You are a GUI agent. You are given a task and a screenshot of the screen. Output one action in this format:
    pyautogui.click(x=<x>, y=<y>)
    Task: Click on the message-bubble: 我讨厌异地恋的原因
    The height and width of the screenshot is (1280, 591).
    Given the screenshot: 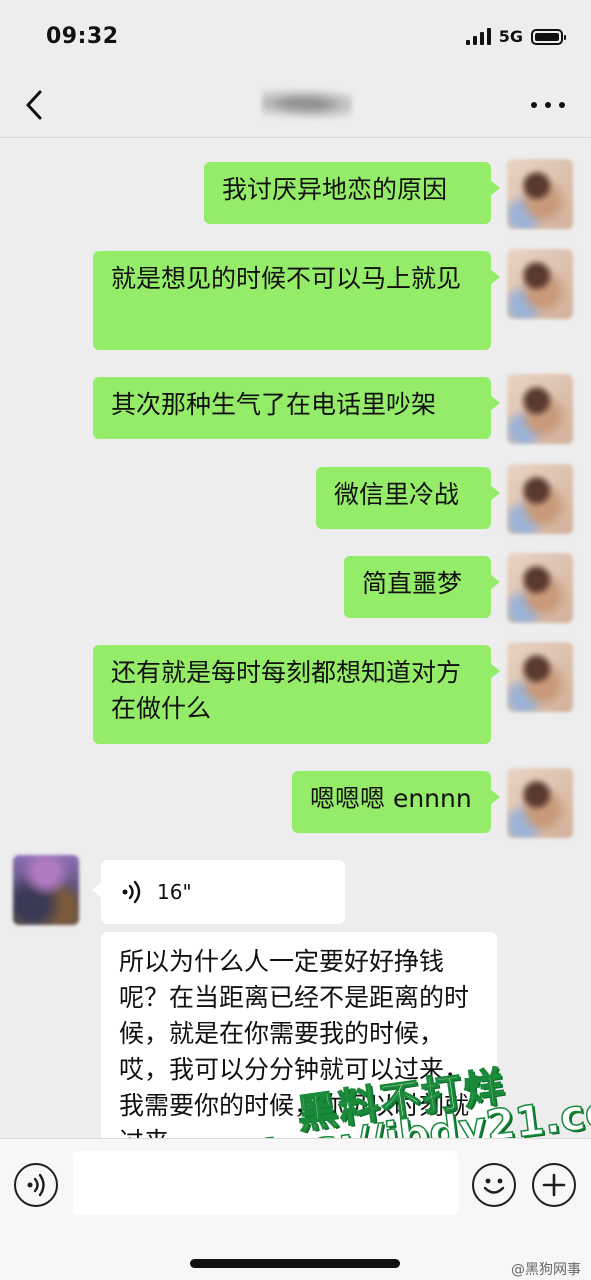 What is the action you would take?
    pyautogui.click(x=352, y=193)
    